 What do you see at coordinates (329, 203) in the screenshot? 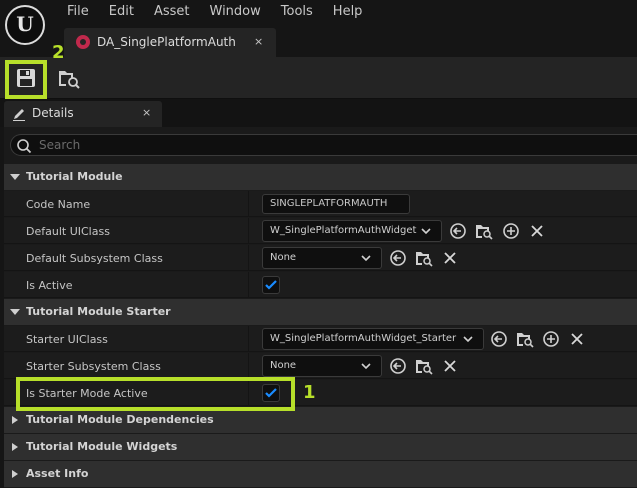
I see `code-name-value: SINGLEPLATFORMAUTH` at bounding box center [329, 203].